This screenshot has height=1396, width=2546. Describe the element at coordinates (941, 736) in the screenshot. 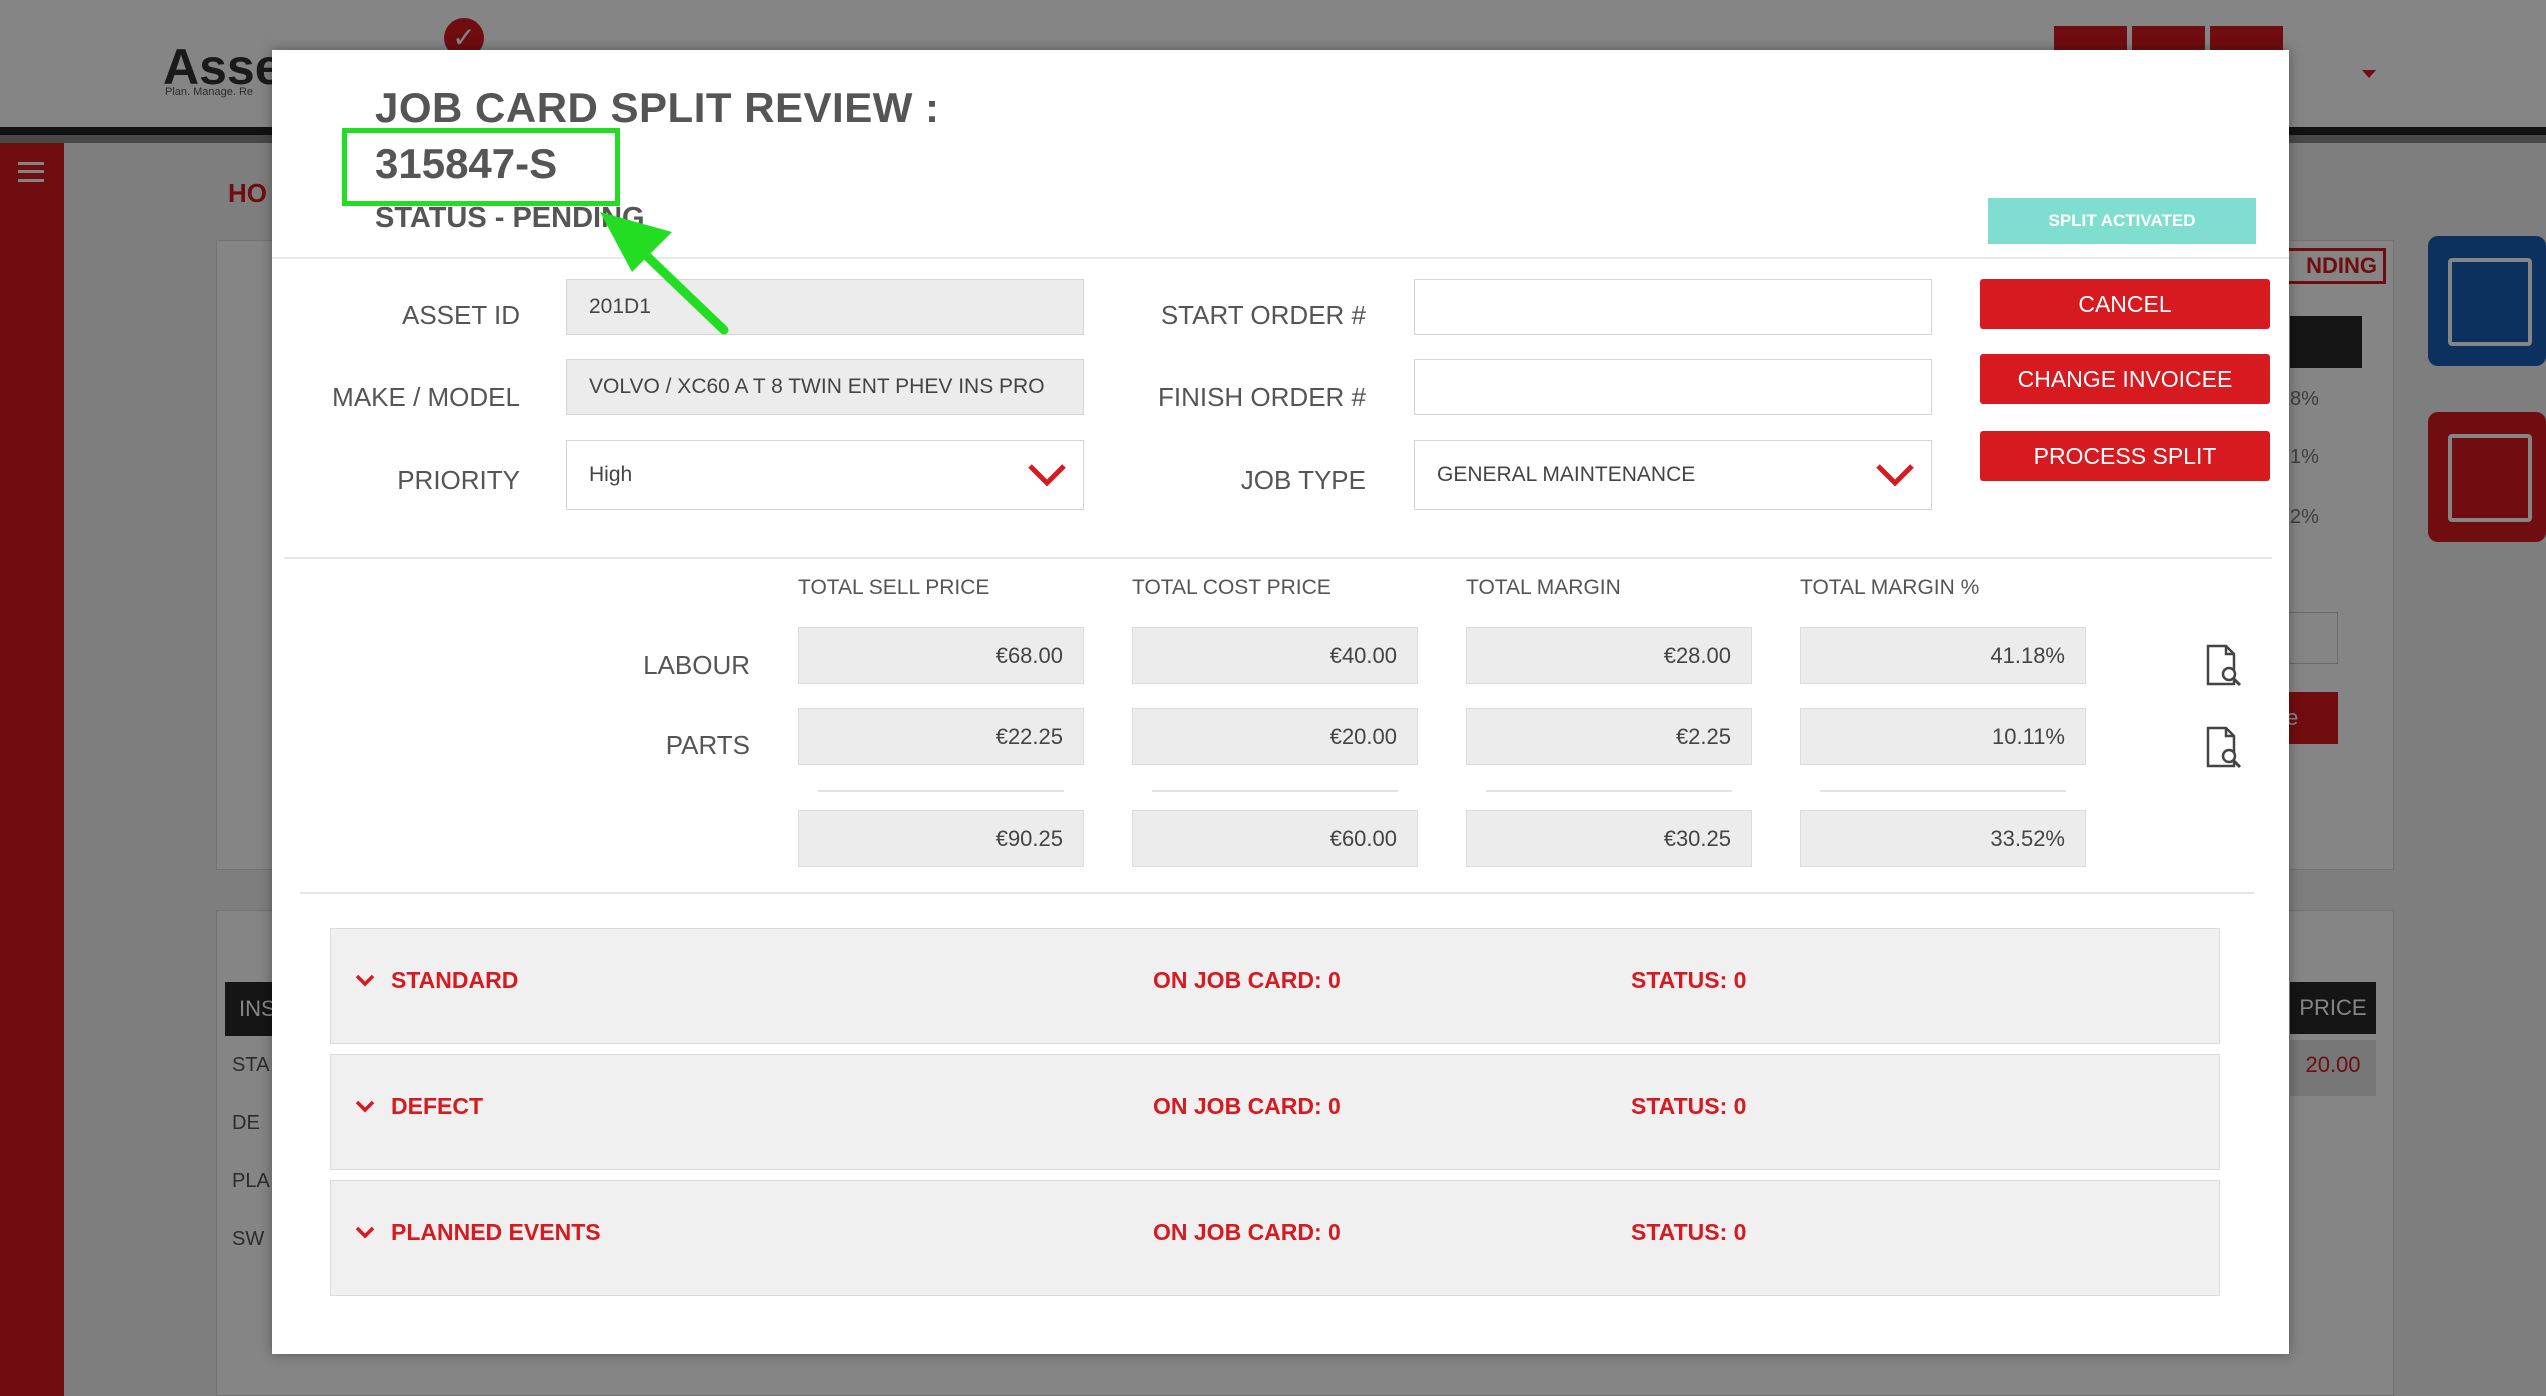

I see `parts-sell: €22.25` at that location.